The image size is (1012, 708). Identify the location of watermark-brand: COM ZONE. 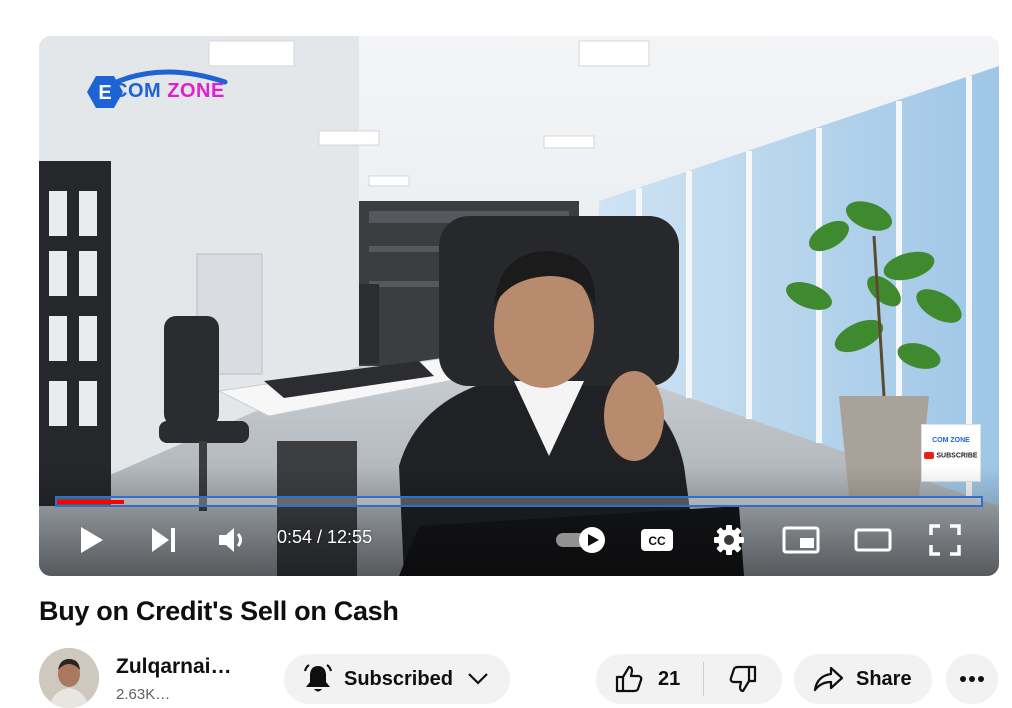
(951, 440).